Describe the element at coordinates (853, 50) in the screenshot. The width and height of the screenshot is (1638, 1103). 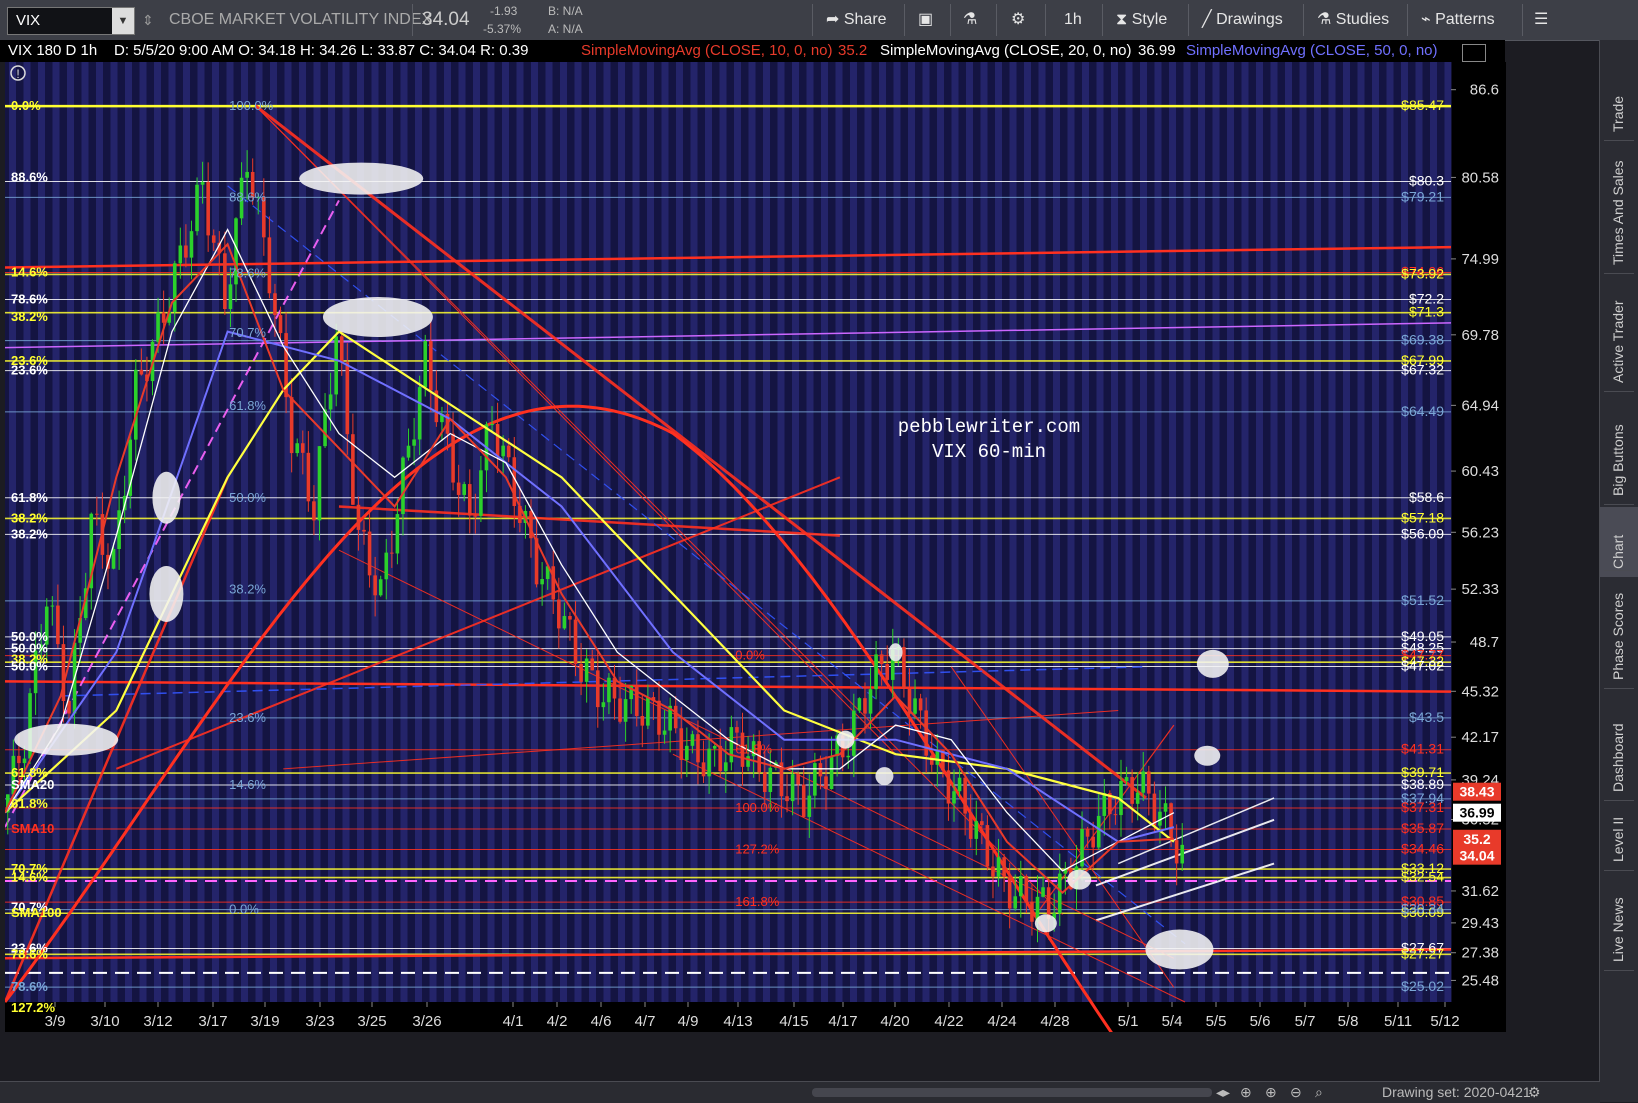
I see `sma10-value: 35.2` at that location.